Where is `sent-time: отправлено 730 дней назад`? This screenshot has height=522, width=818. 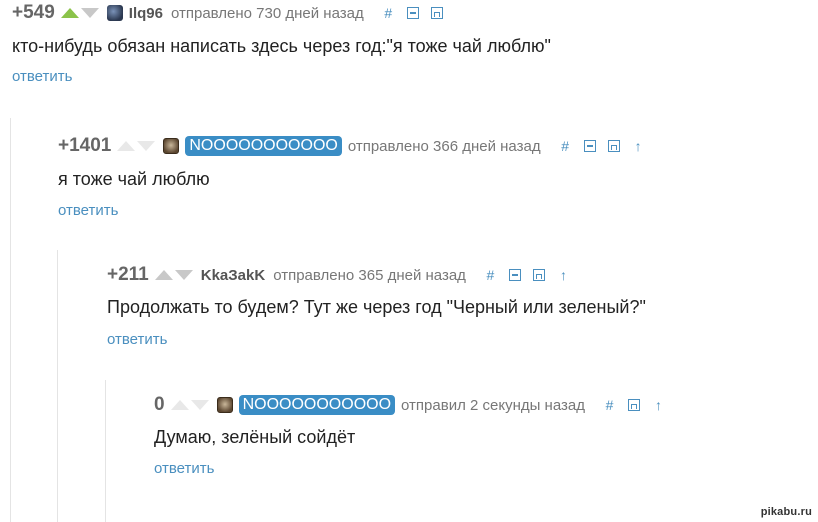 sent-time: отправлено 730 дней назад is located at coordinates (267, 13).